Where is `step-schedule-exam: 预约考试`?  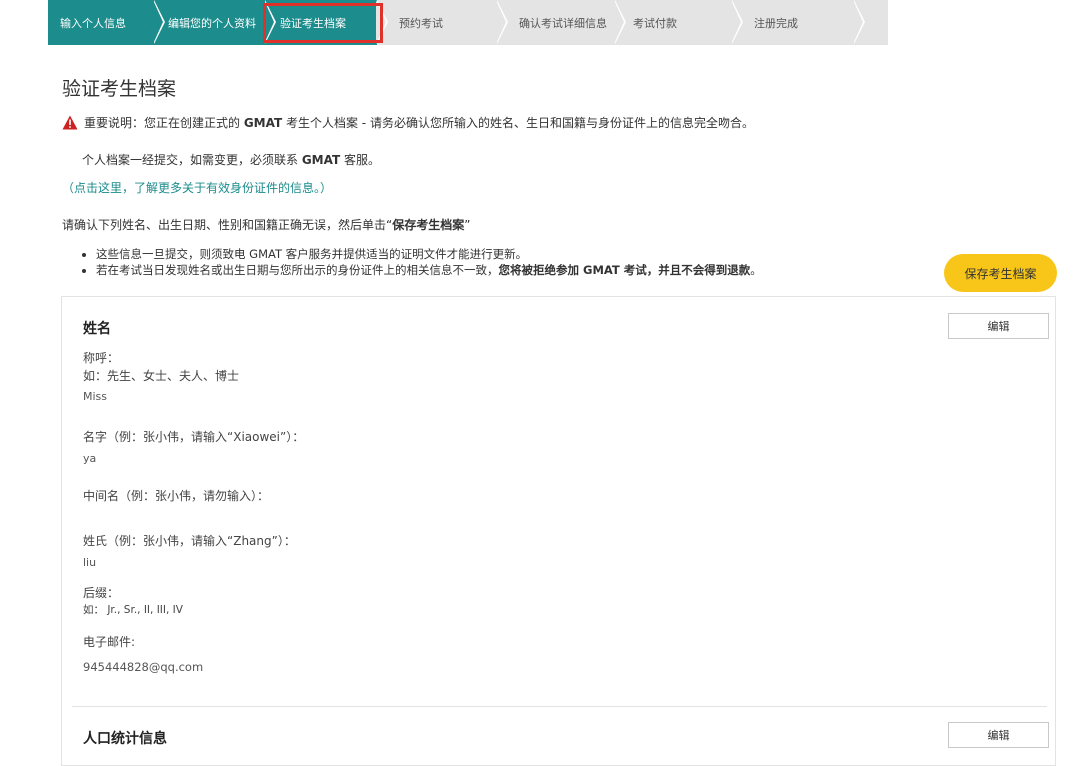
step-schedule-exam: 预约考试 is located at coordinates (442, 22).